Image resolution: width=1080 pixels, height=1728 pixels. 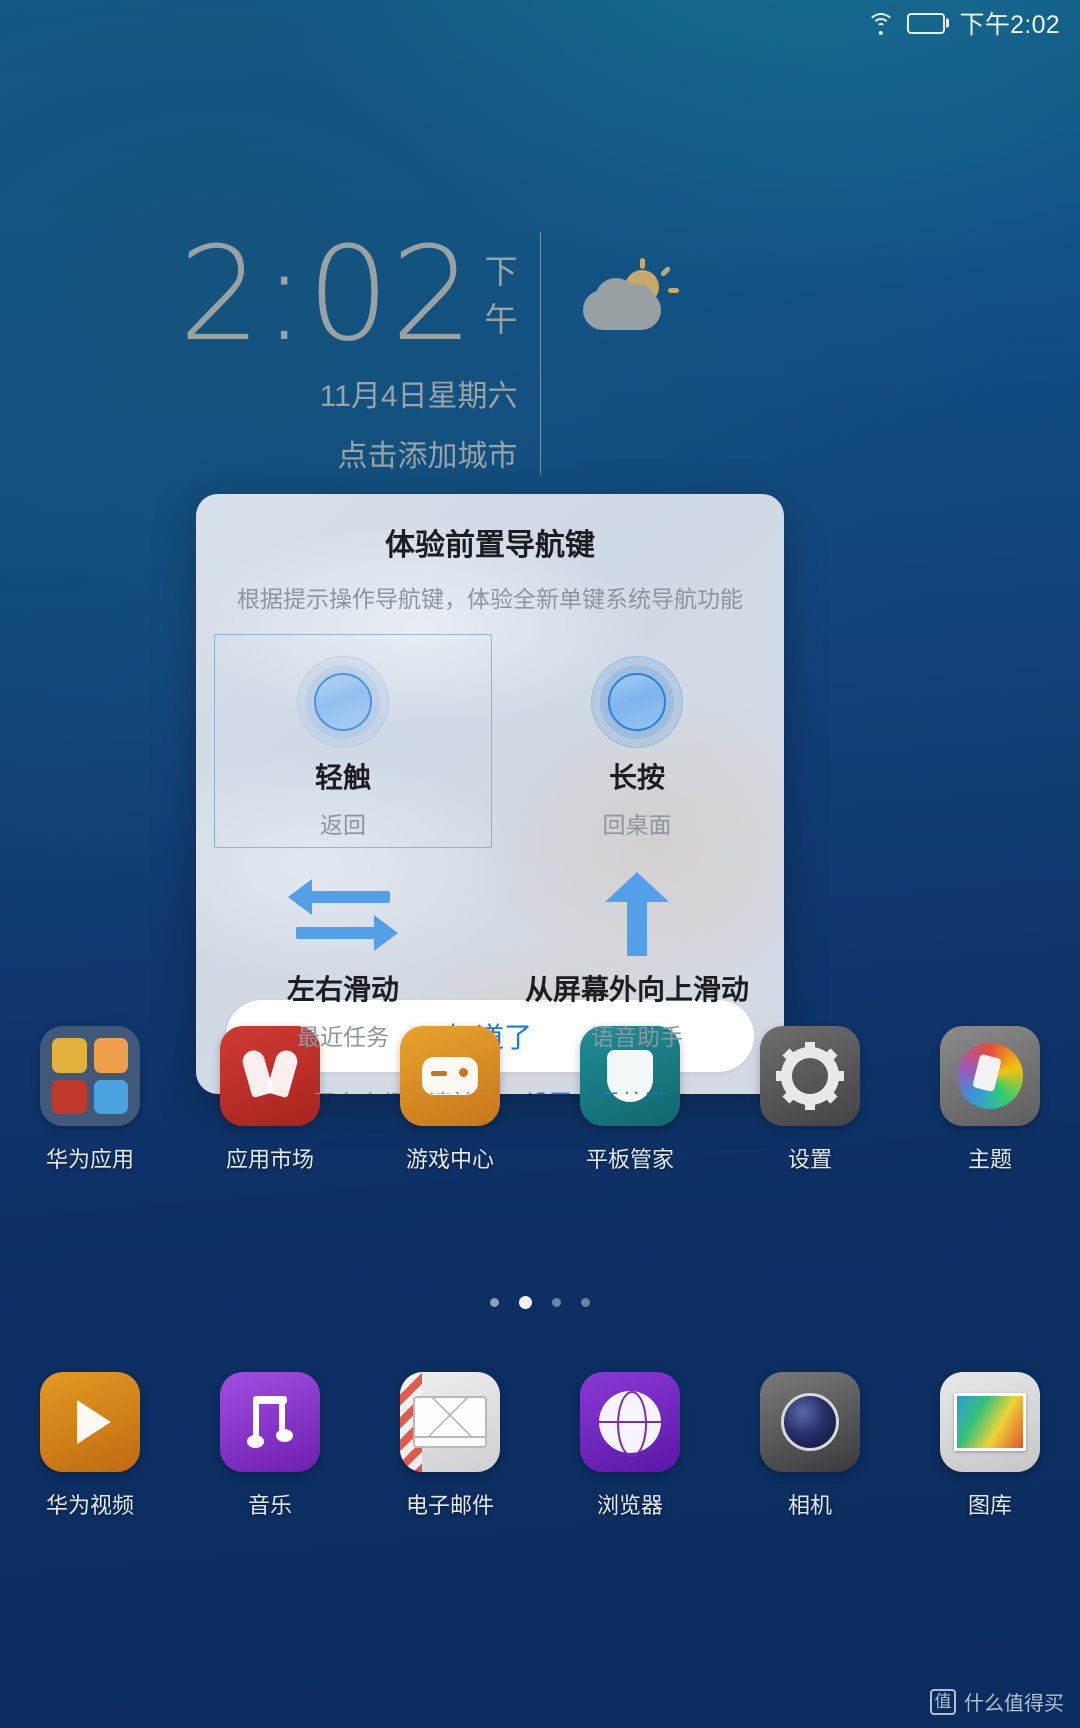 I want to click on clock-weather-widget: 2:02 下午 11月4日星期六 点击添加城市, so click(x=540, y=352).